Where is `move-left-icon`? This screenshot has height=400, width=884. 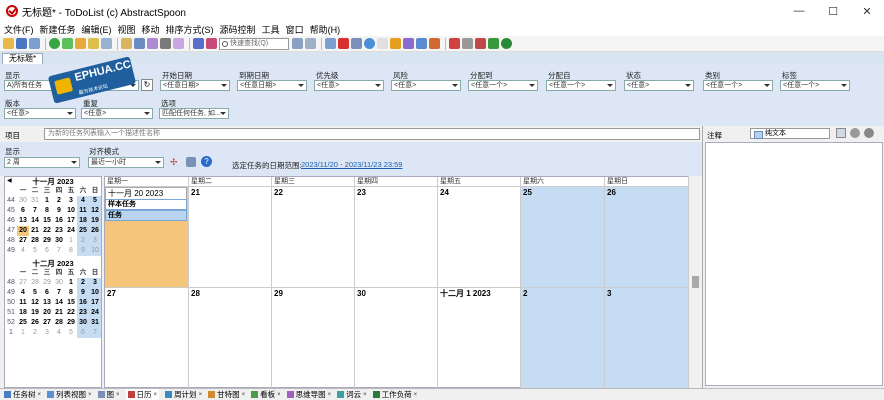 move-left-icon is located at coordinates (198, 43).